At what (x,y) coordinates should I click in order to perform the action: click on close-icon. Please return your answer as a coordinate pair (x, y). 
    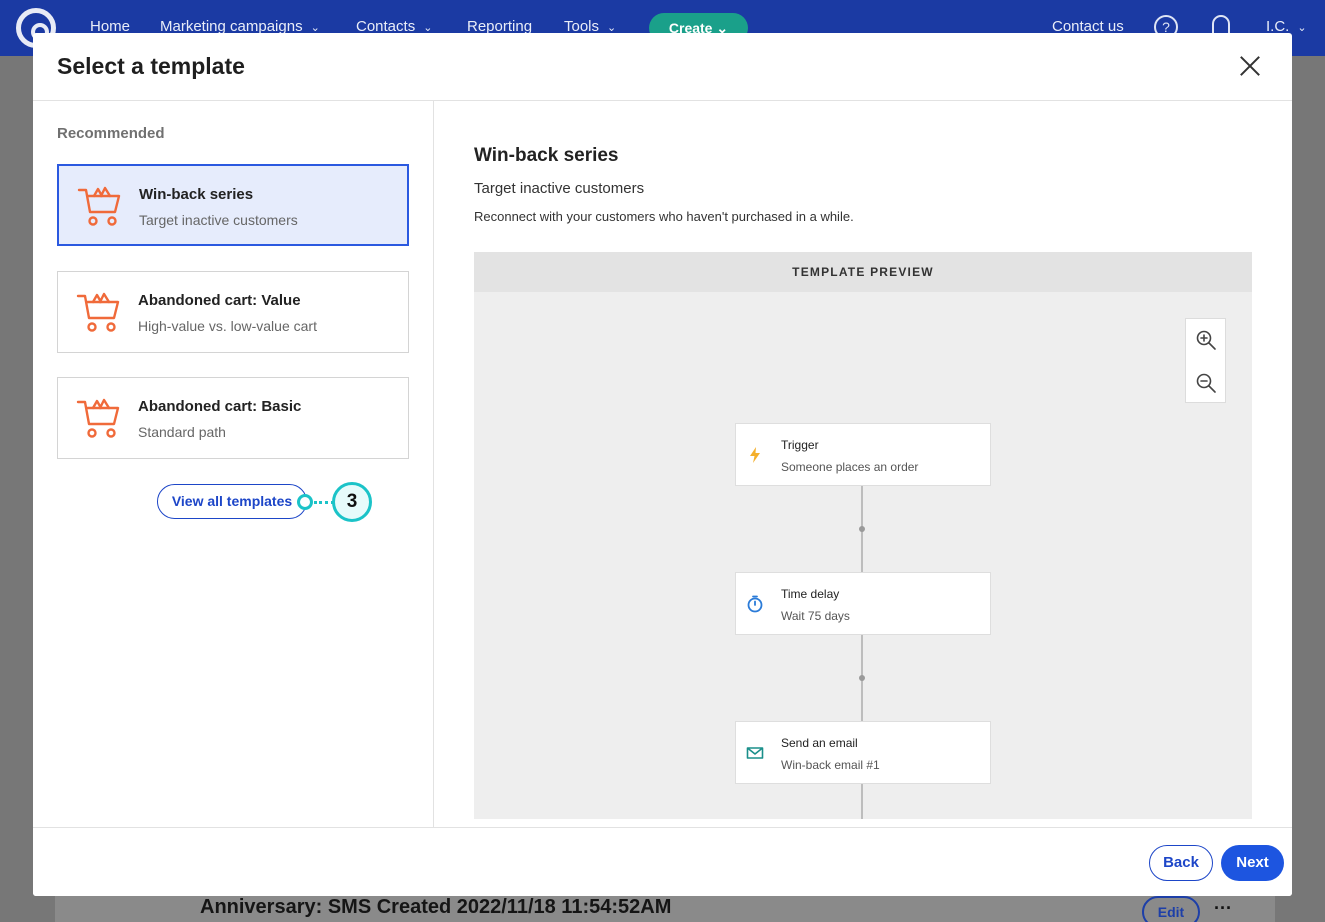
    Looking at the image, I should click on (1250, 66).